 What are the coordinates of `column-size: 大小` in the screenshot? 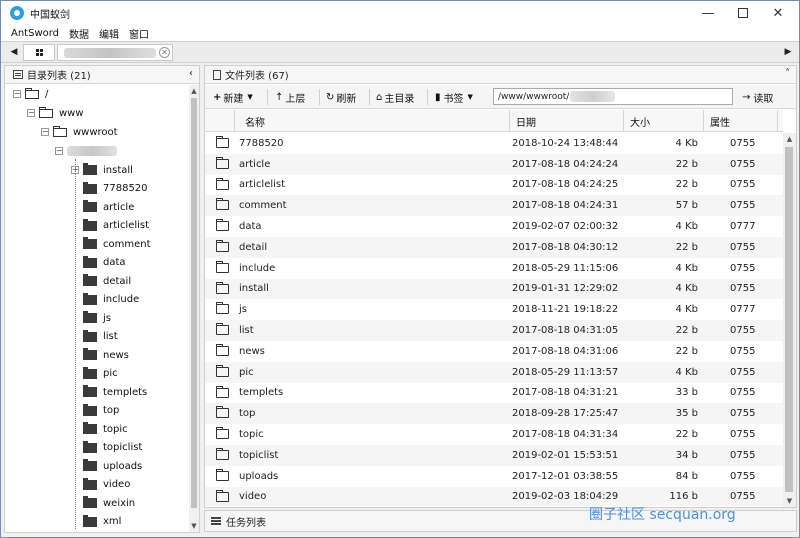 It's located at (664, 121).